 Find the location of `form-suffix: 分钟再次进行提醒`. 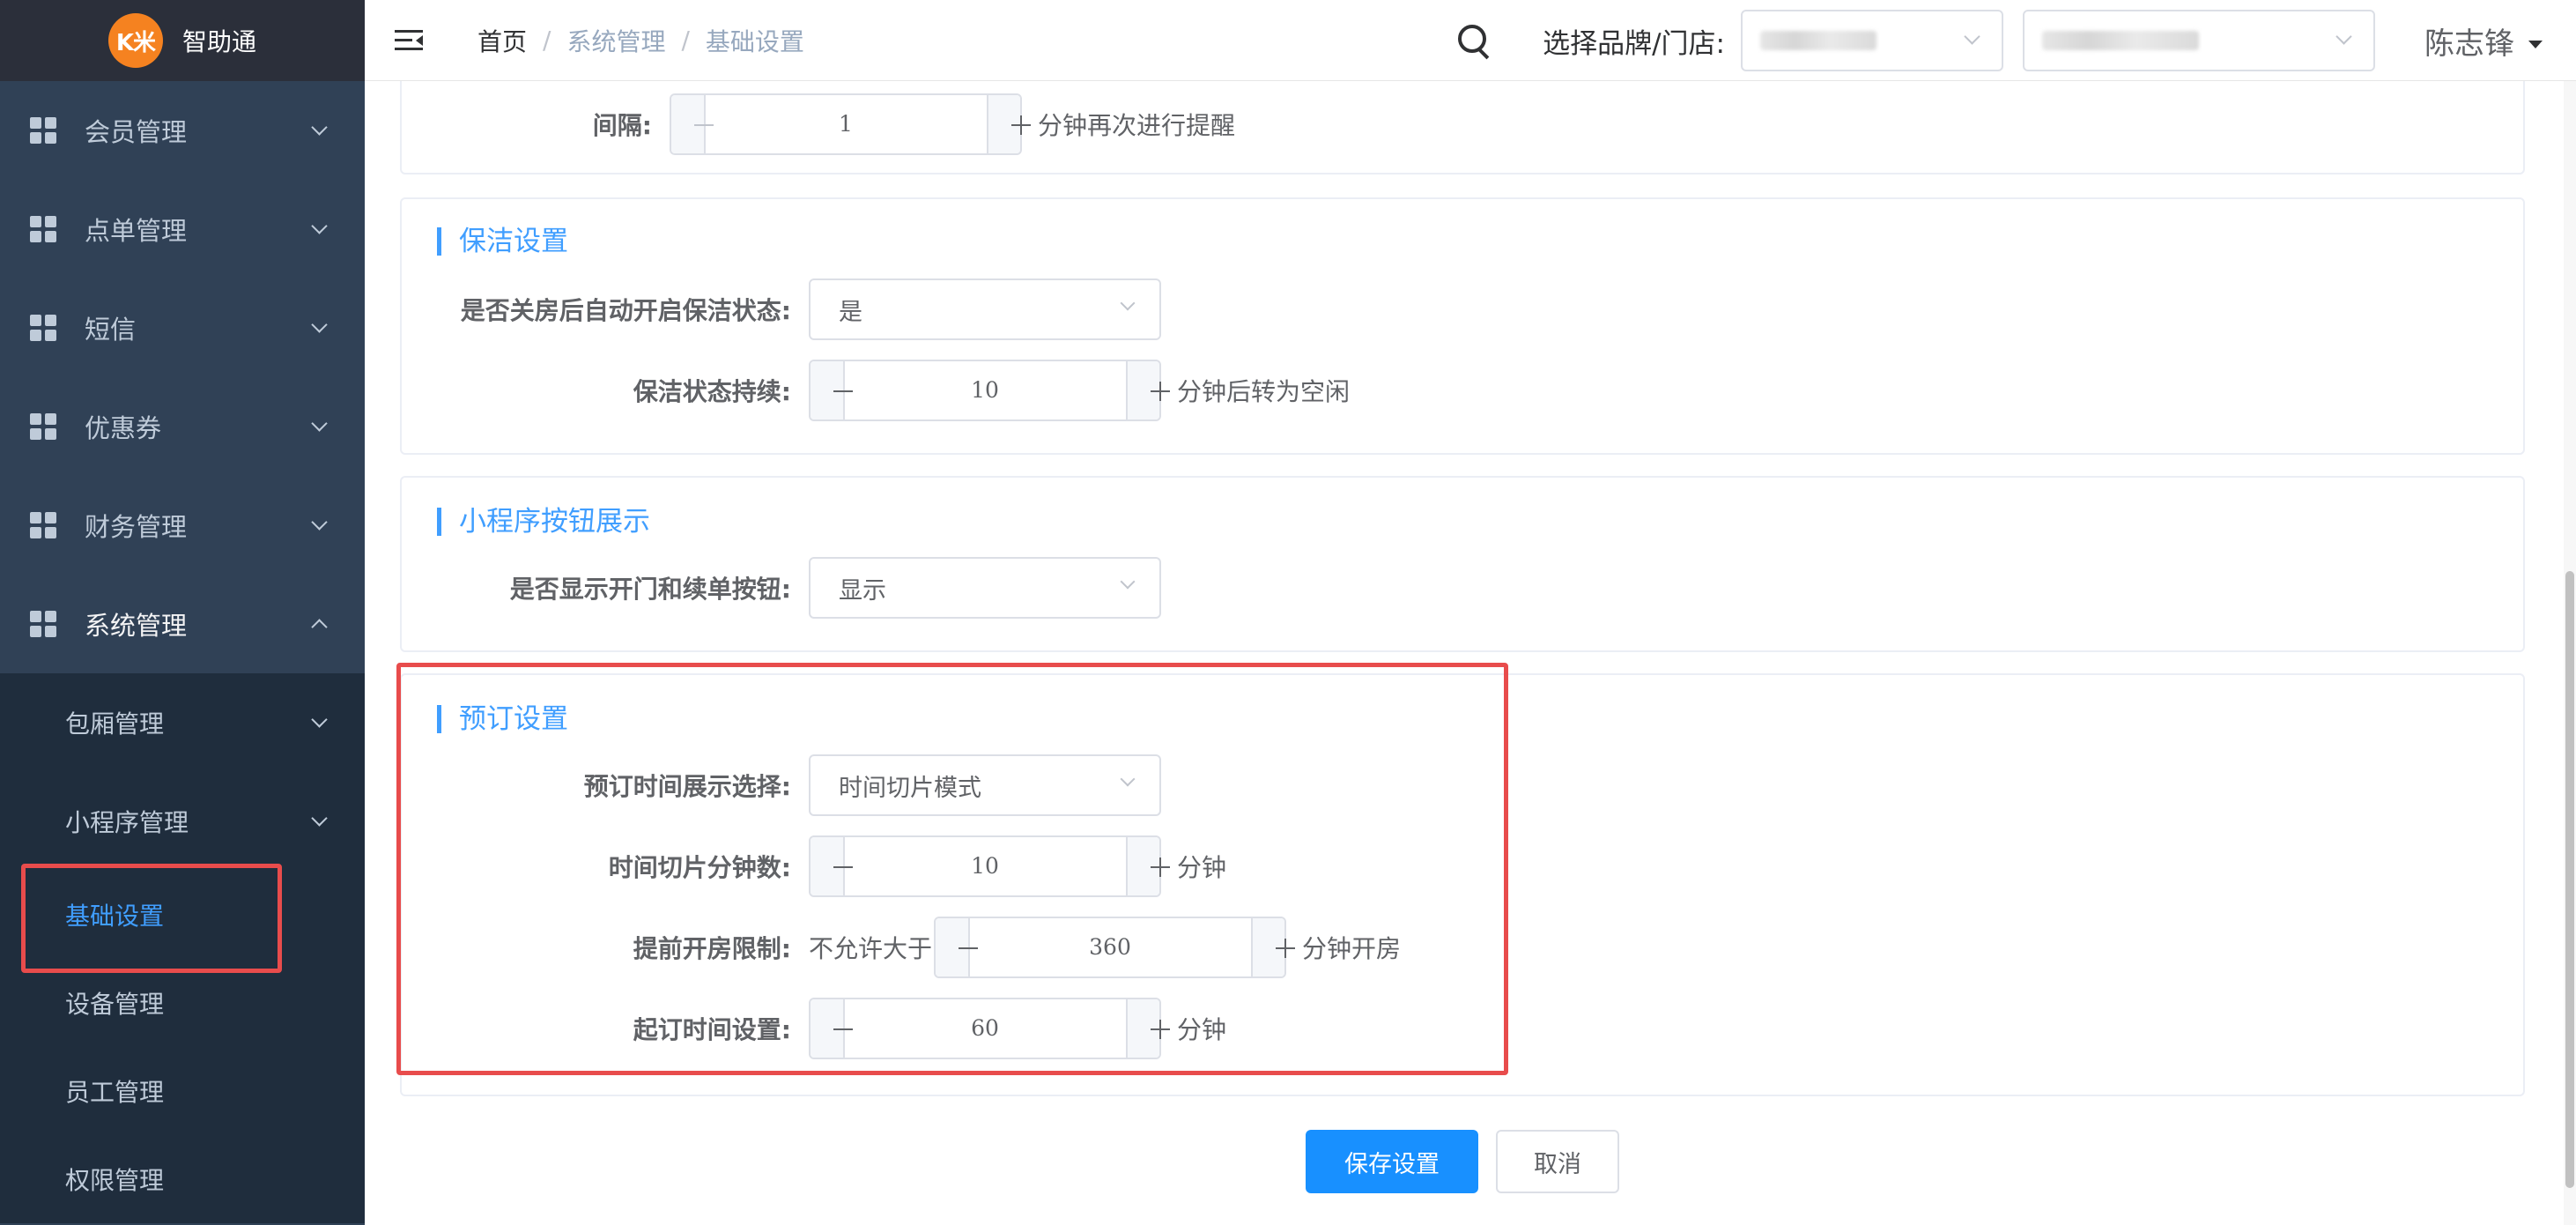

form-suffix: 分钟再次进行提醒 is located at coordinates (1137, 125).